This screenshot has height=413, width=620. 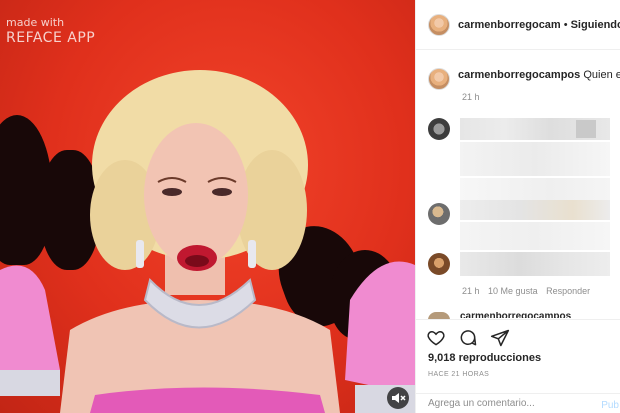 I want to click on comment-timestamp: 21 h, so click(x=471, y=291).